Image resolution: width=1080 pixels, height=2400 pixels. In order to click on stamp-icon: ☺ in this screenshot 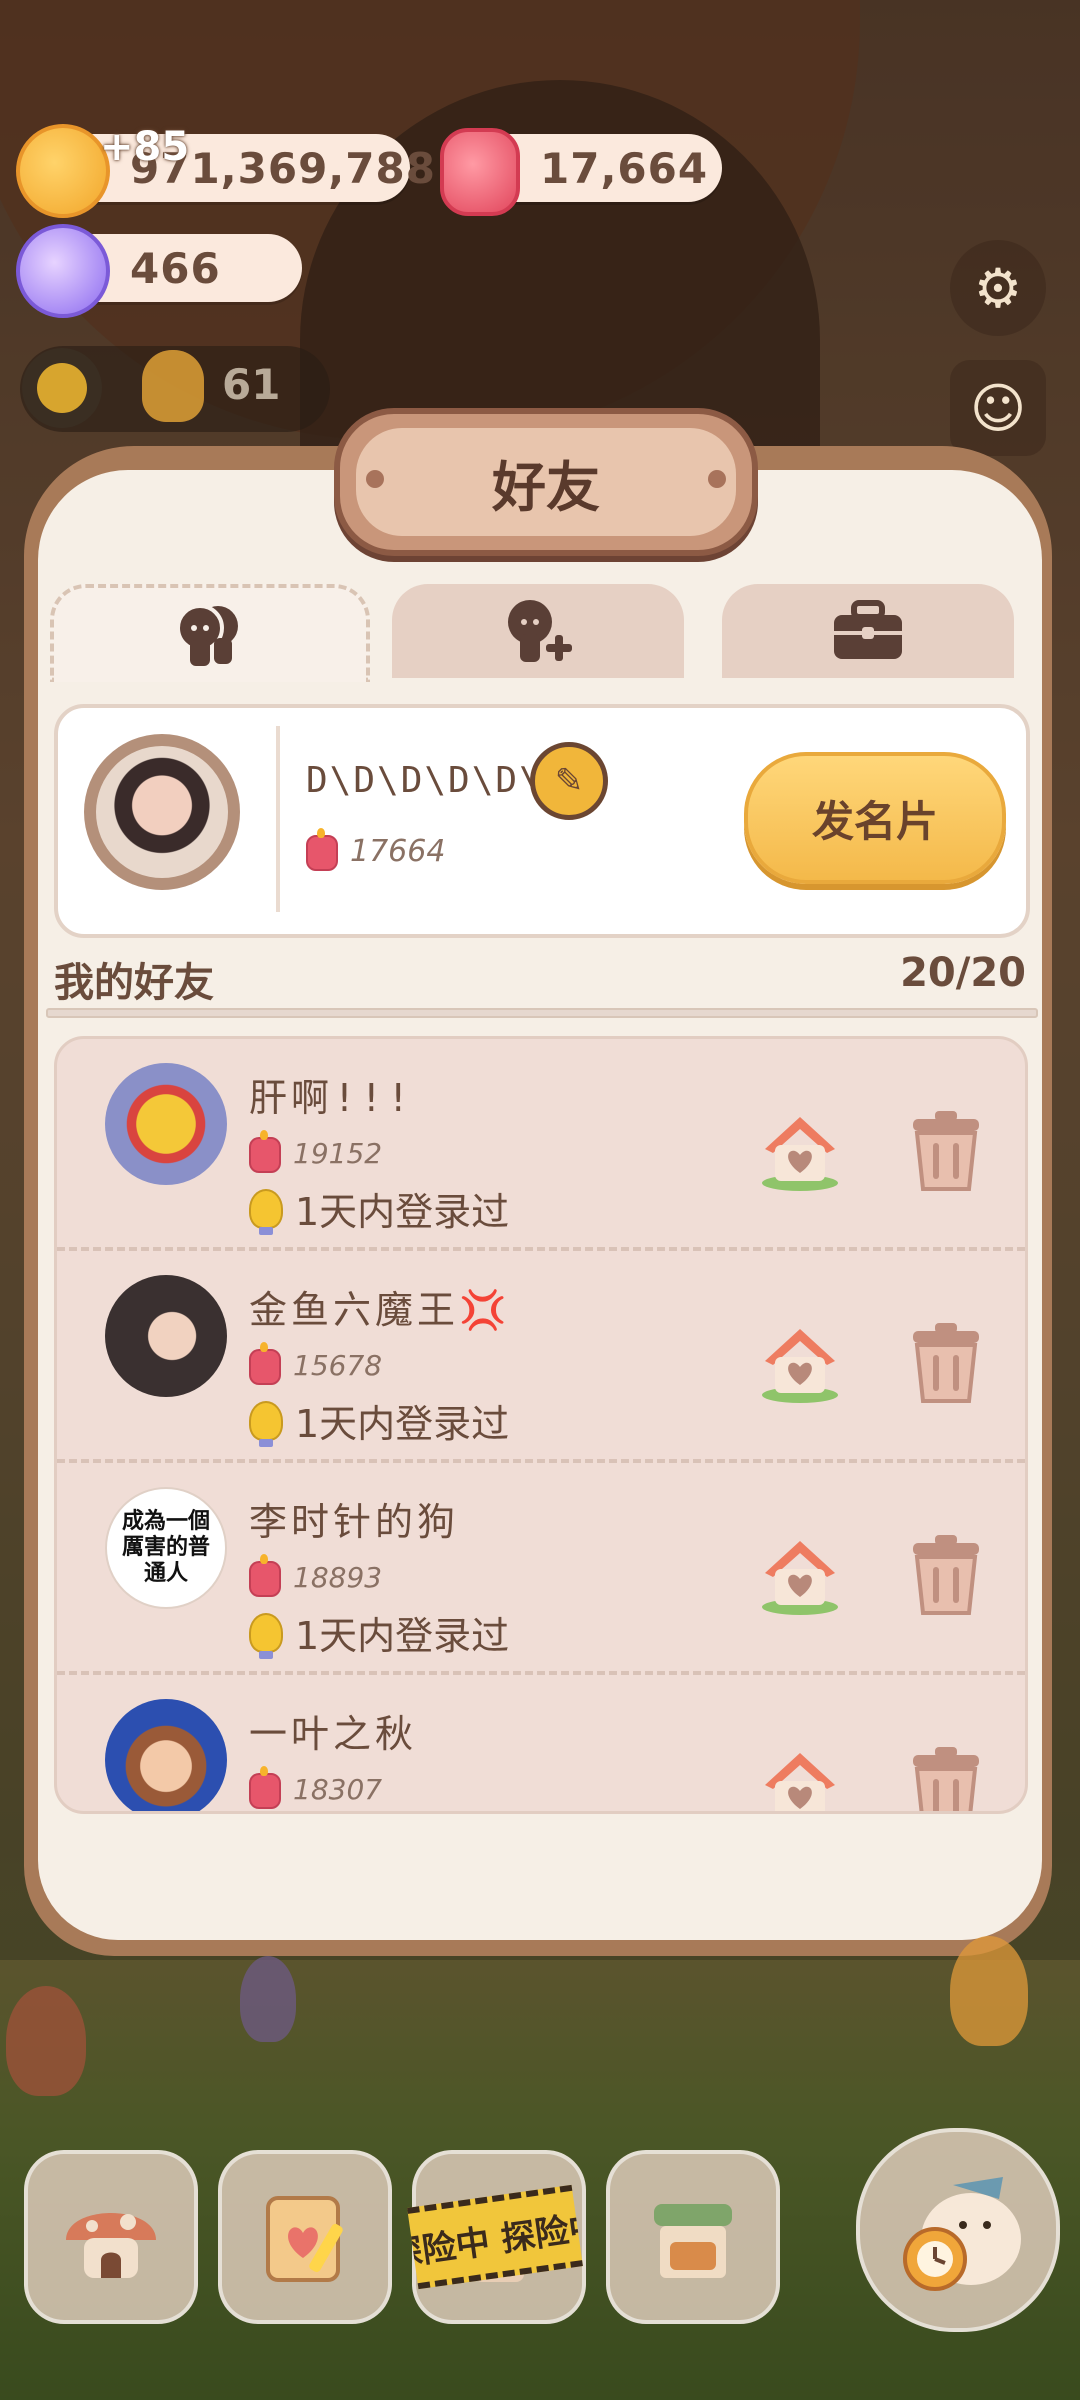, I will do `click(998, 408)`.